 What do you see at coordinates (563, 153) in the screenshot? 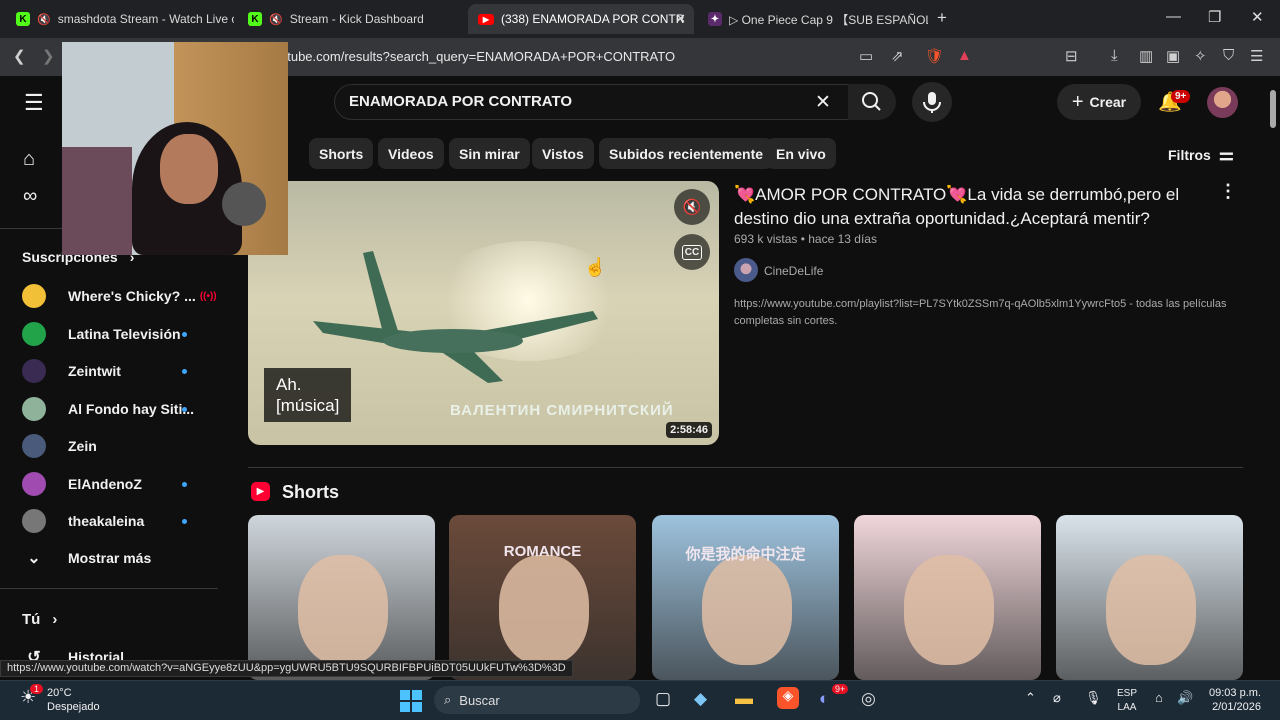
I see `chip-watched: Vistos` at bounding box center [563, 153].